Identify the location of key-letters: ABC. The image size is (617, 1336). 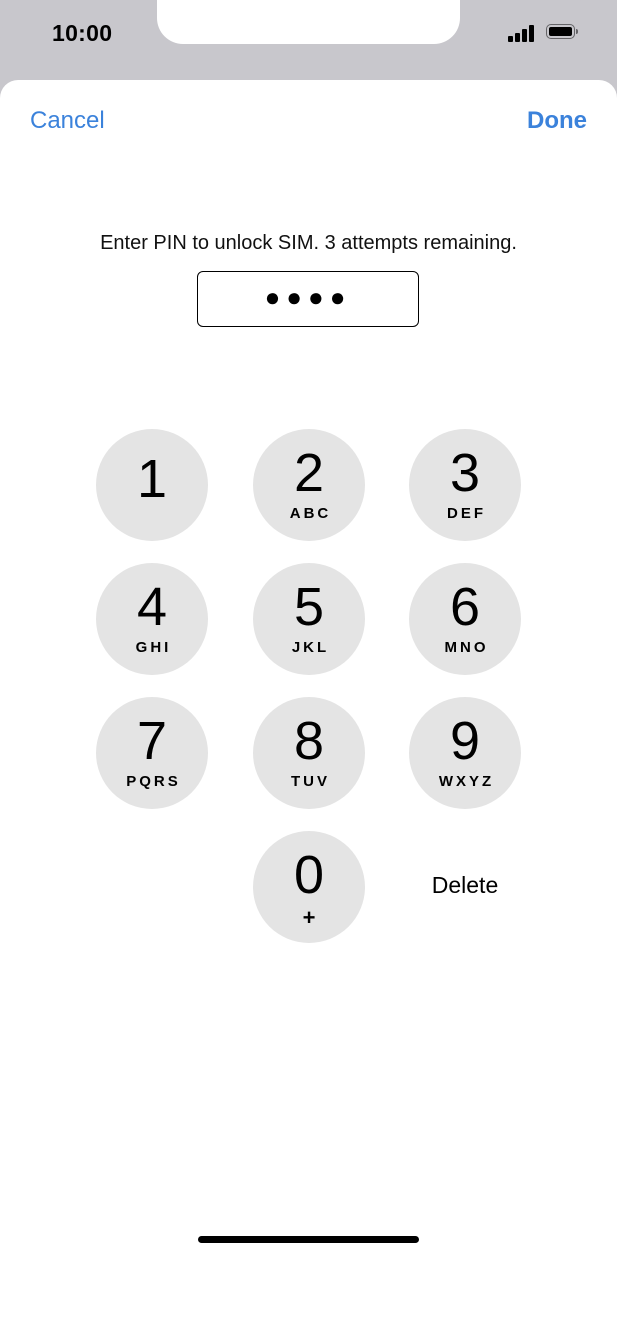
(310, 513).